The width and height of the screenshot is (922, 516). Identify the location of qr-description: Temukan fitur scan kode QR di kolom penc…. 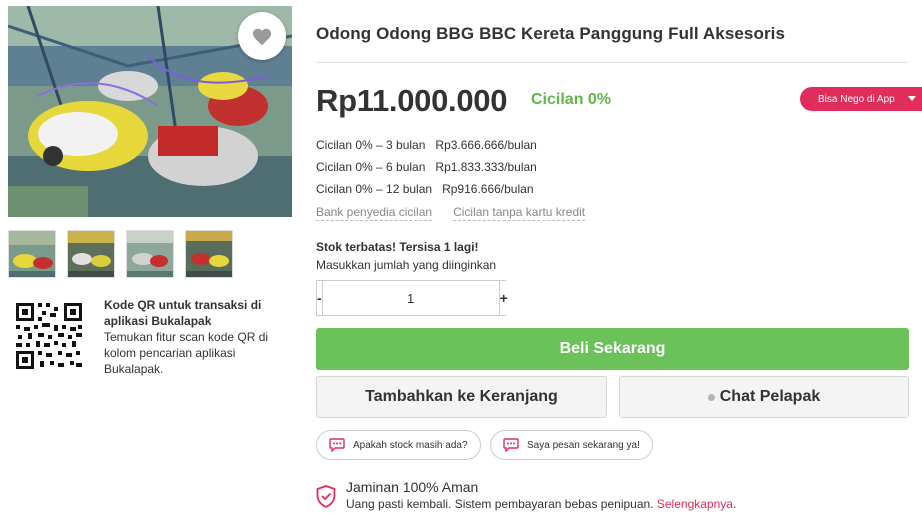
(186, 353).